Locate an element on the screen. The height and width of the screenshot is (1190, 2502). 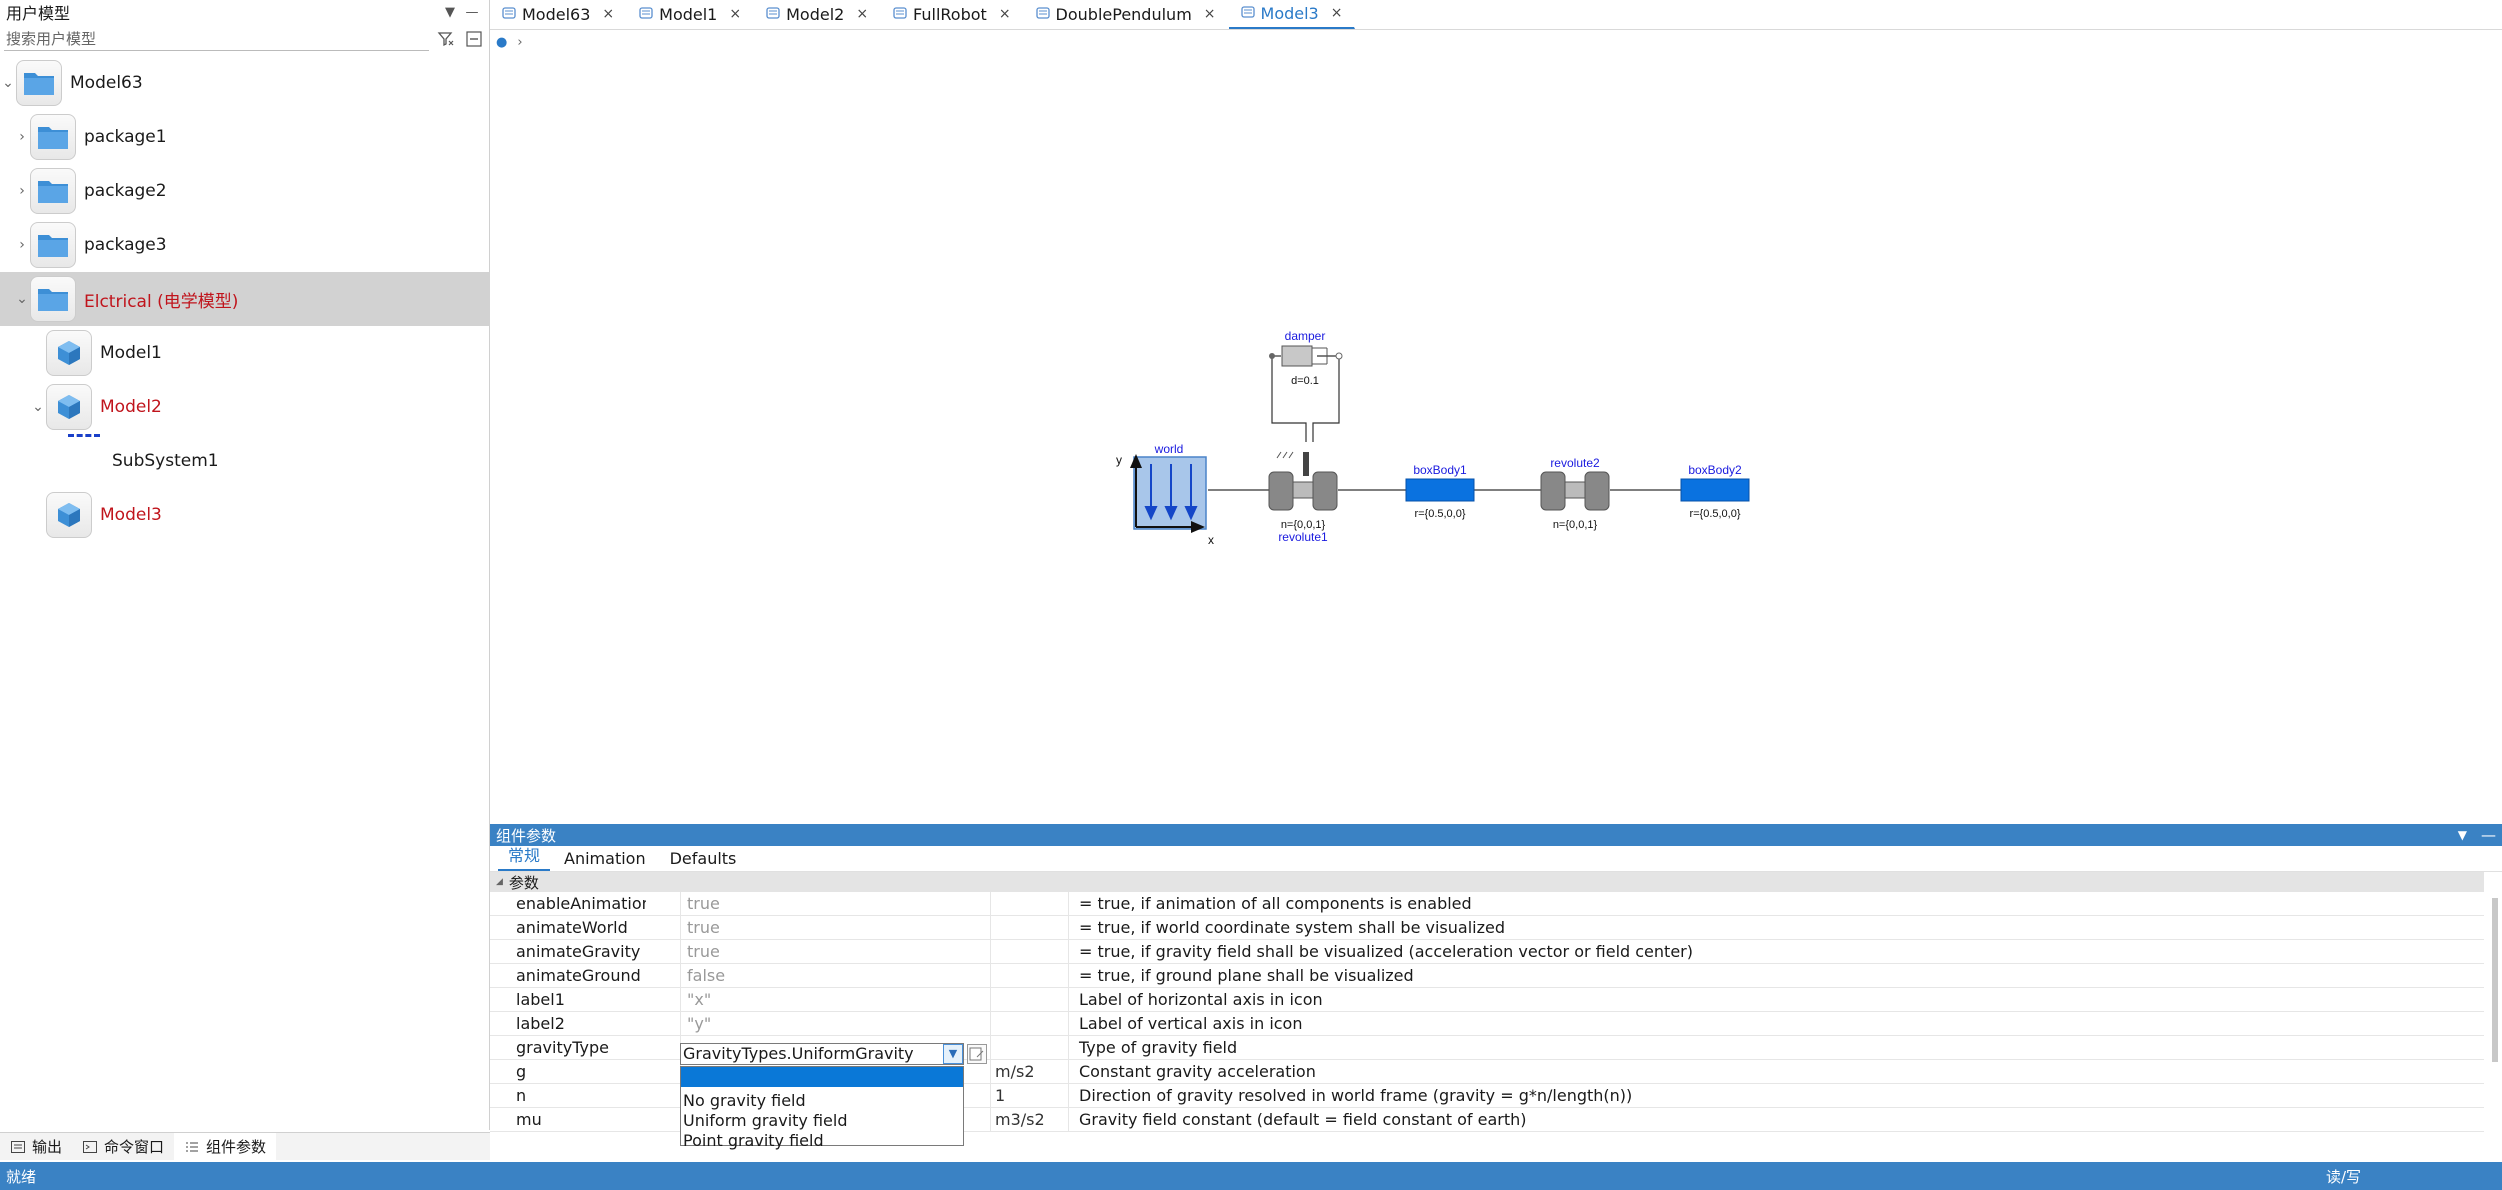
damper-component: damper d=0.1 is located at coordinates (1306, 358).